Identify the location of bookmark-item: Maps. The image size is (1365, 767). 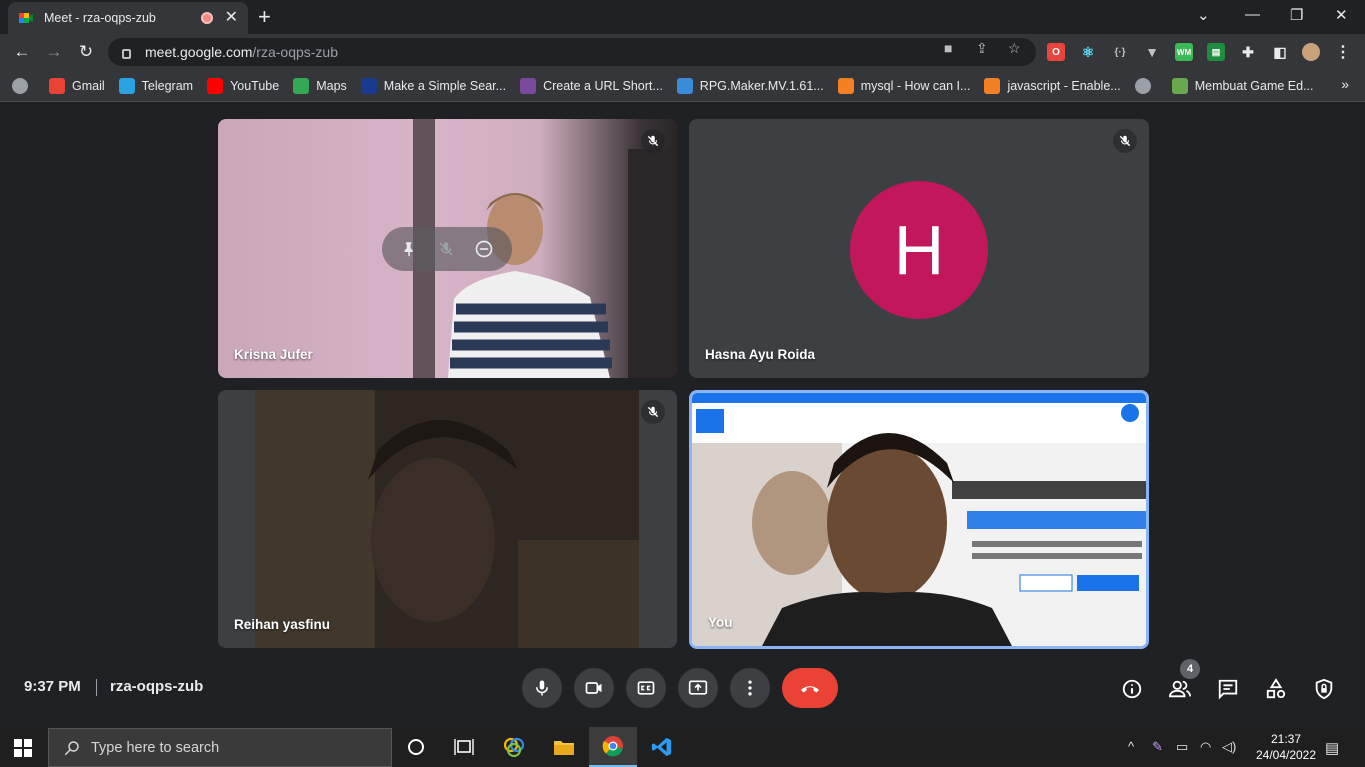
(320, 85).